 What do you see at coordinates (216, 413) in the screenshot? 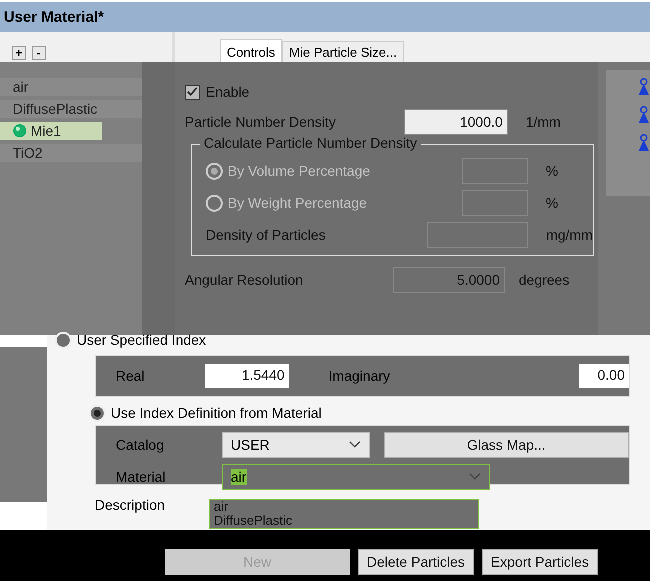
I see `option-label: Use Index Definition from Material` at bounding box center [216, 413].